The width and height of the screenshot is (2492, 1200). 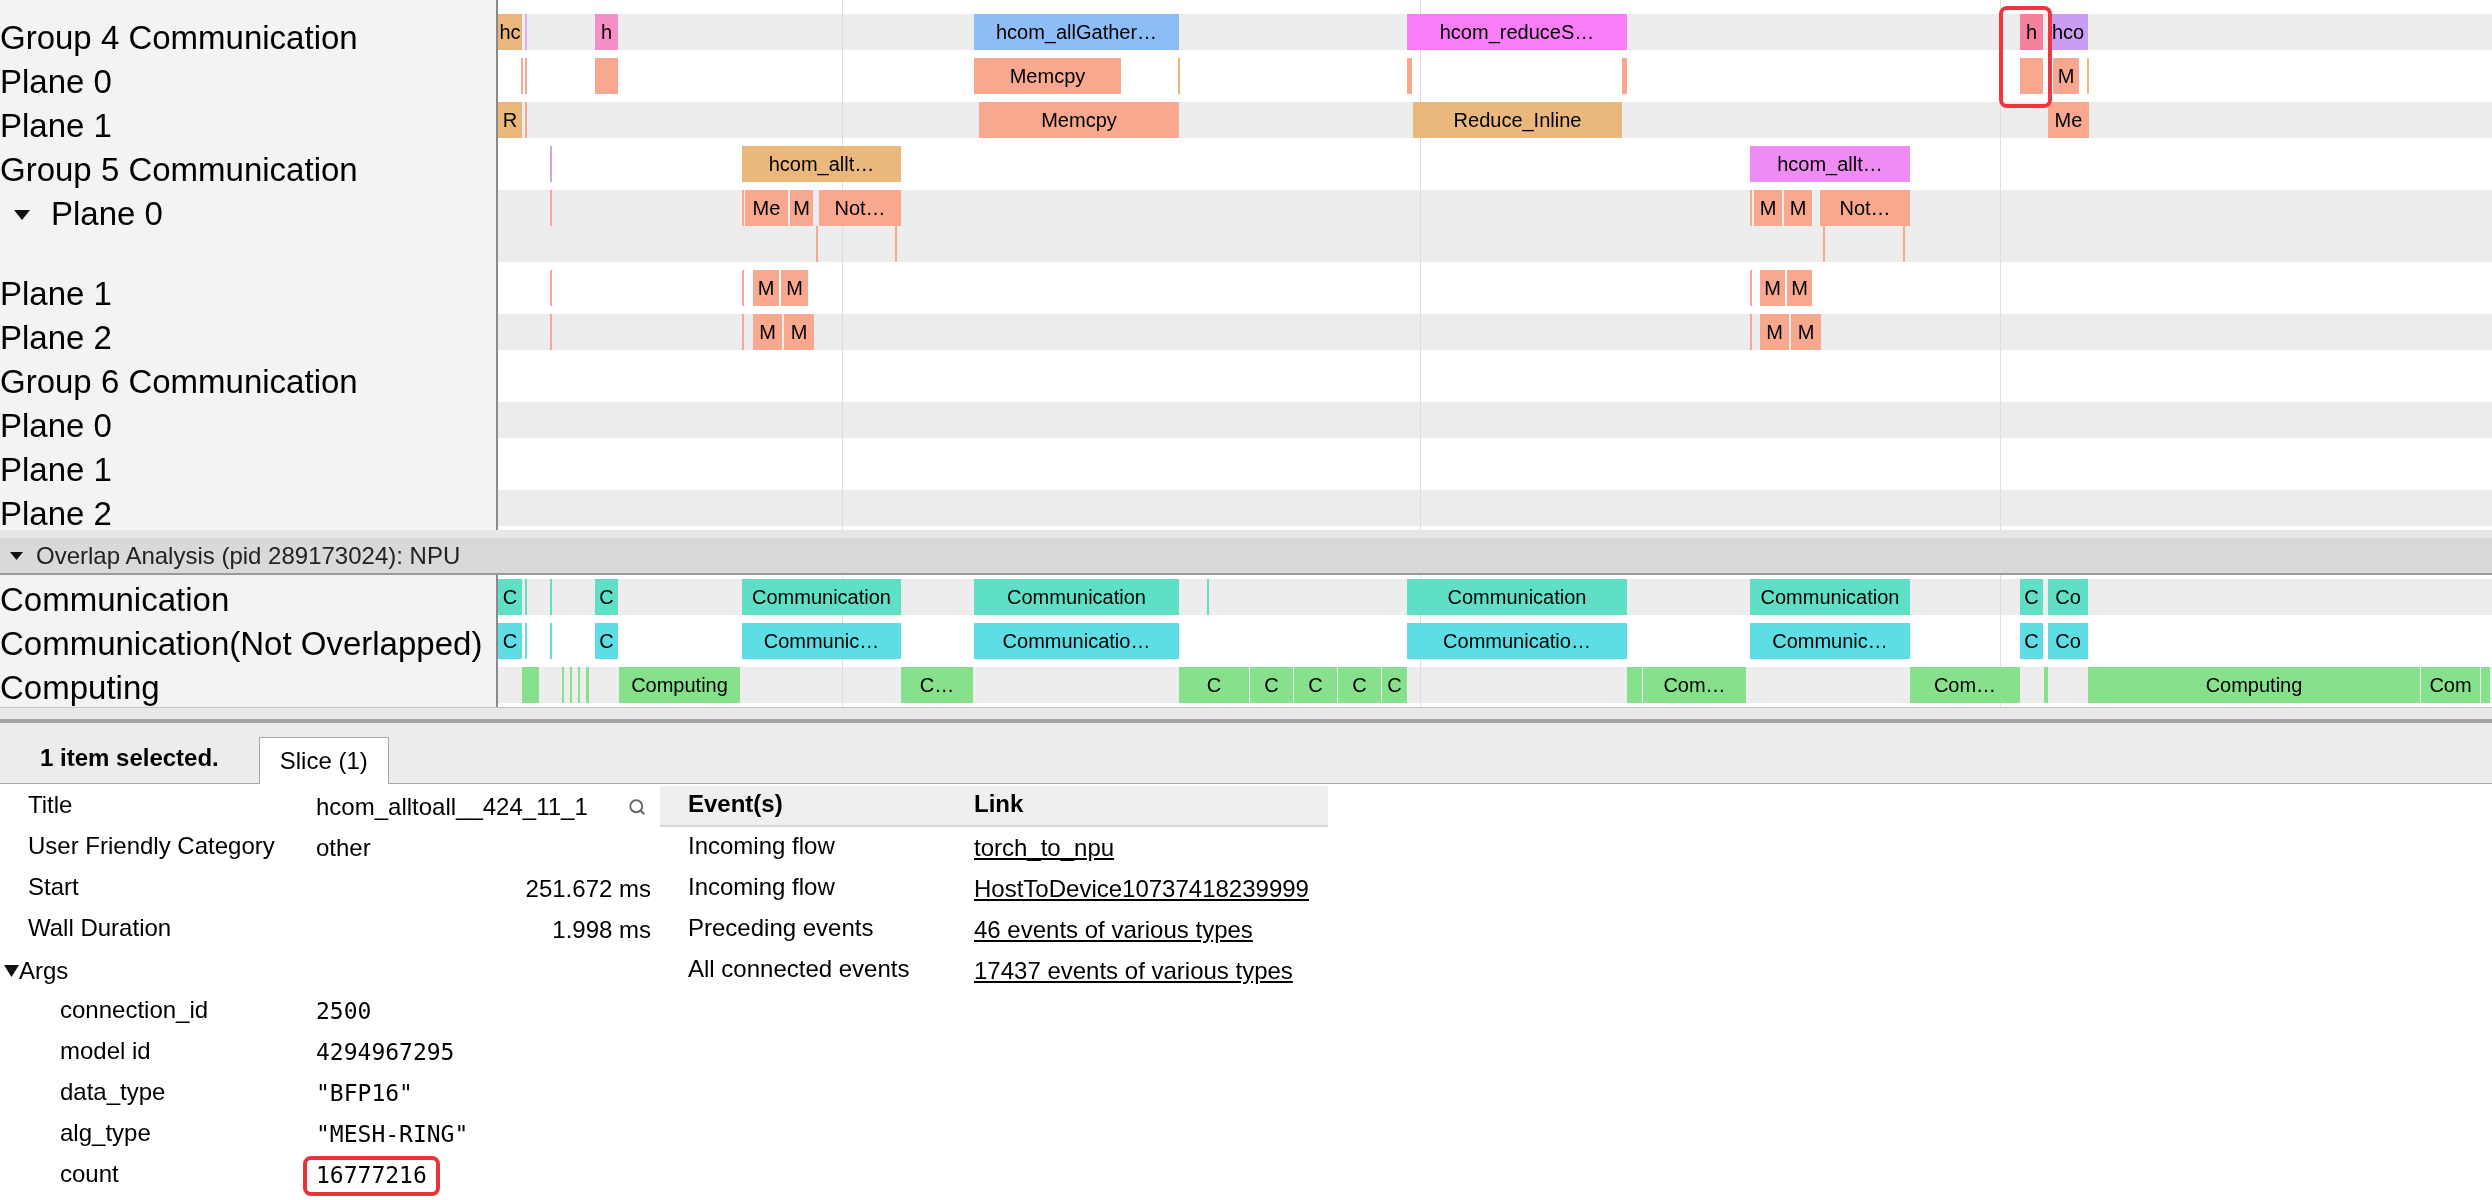 What do you see at coordinates (1141, 888) in the screenshot?
I see `event-link: HostToDevice10737418239999` at bounding box center [1141, 888].